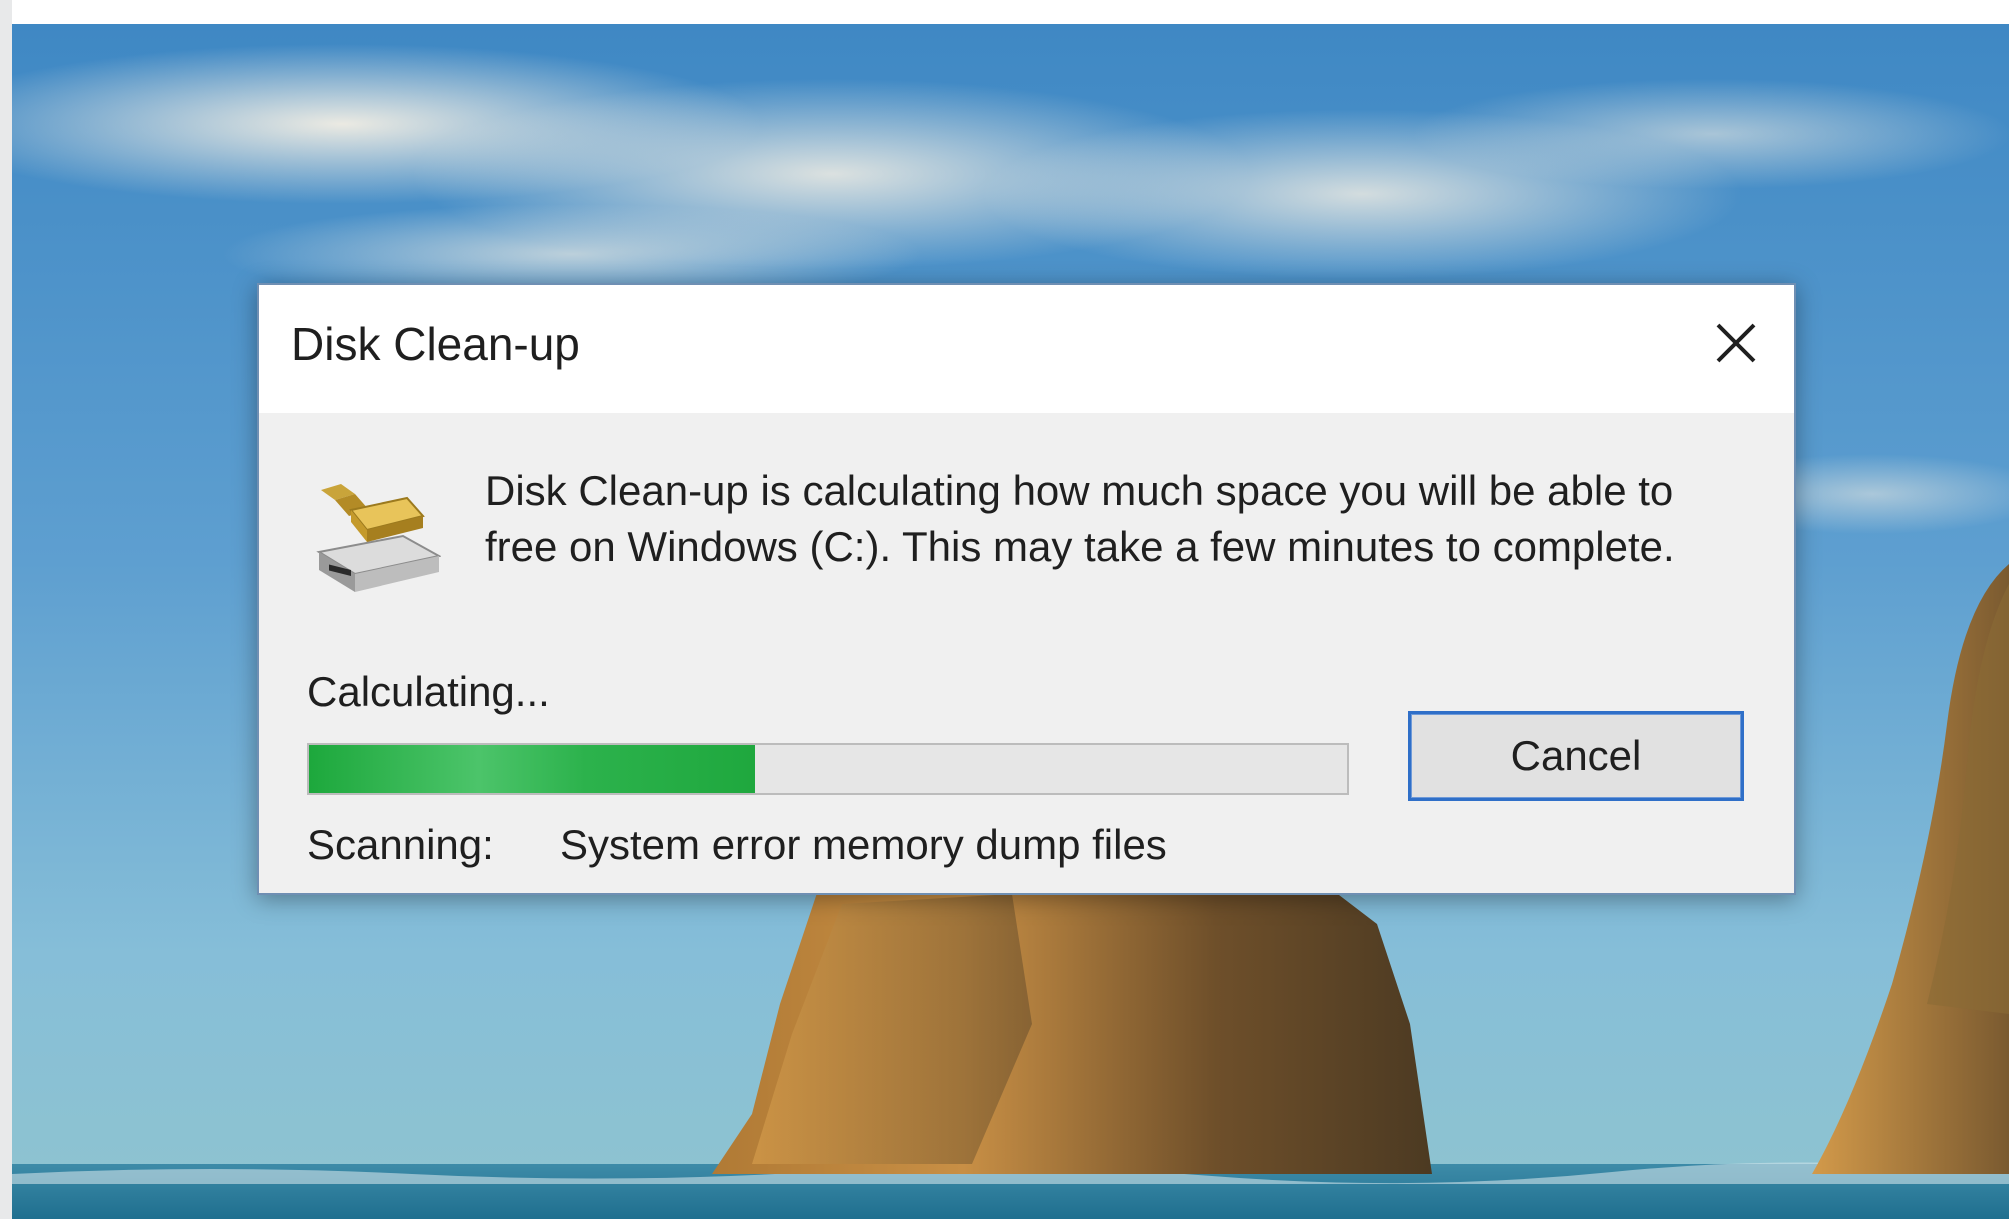 The width and height of the screenshot is (2009, 1219). What do you see at coordinates (1004, 12) in the screenshot?
I see `top-edge` at bounding box center [1004, 12].